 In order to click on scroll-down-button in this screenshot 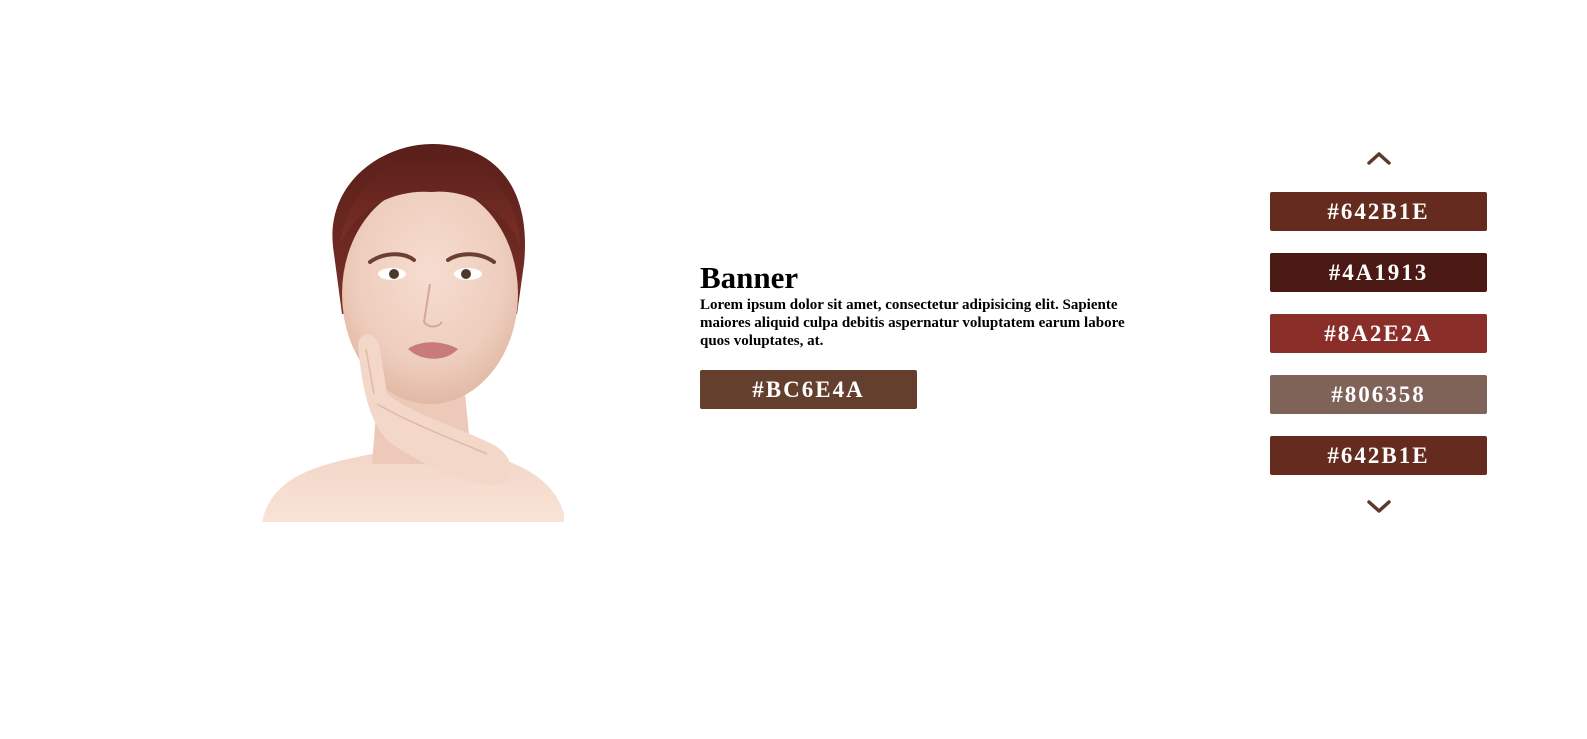, I will do `click(1378, 507)`.